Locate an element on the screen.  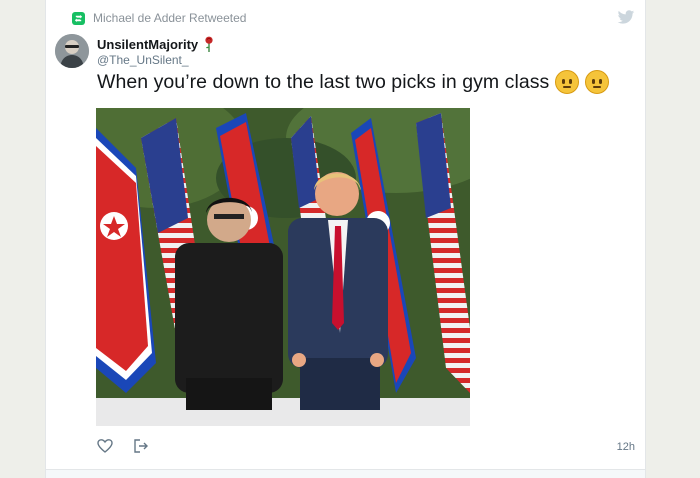
next-tweet-edge is located at coordinates (345, 474).